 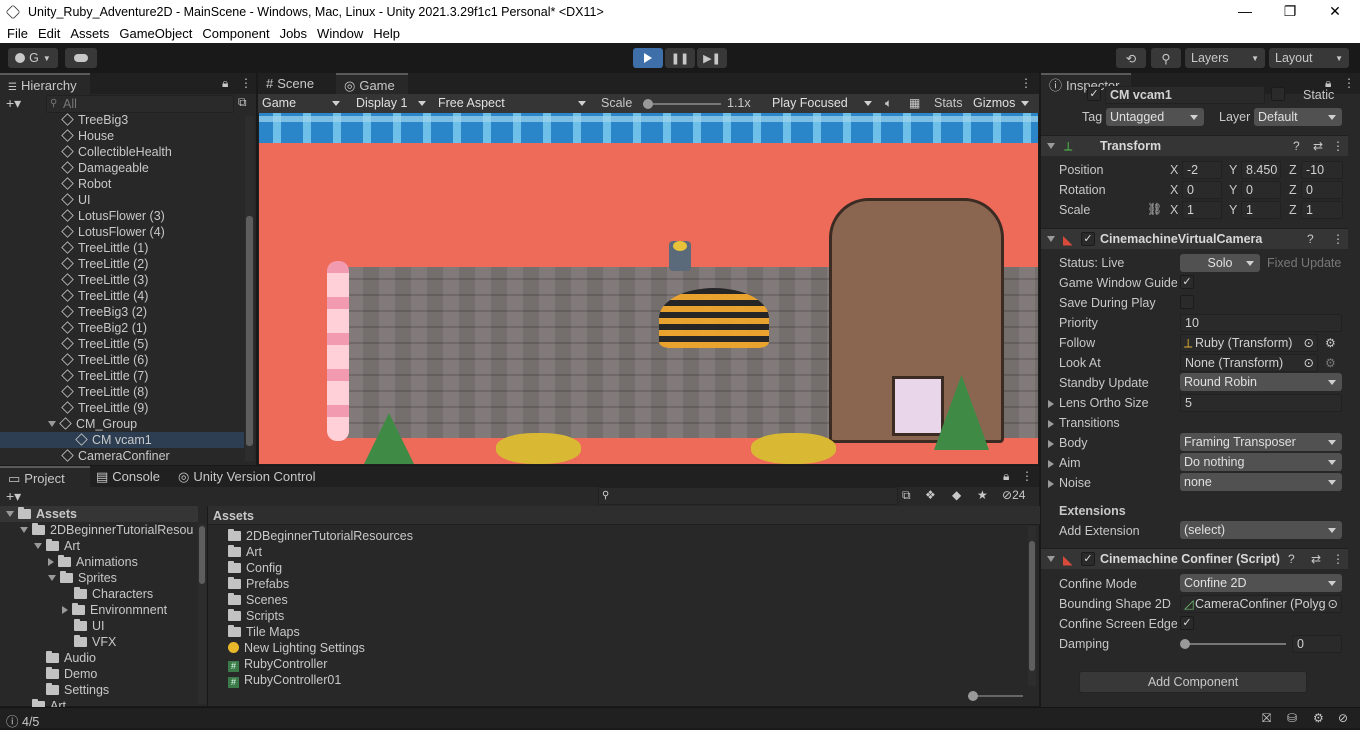 I want to click on hierarchy-item: TreeBig2 (1), so click(x=122, y=328).